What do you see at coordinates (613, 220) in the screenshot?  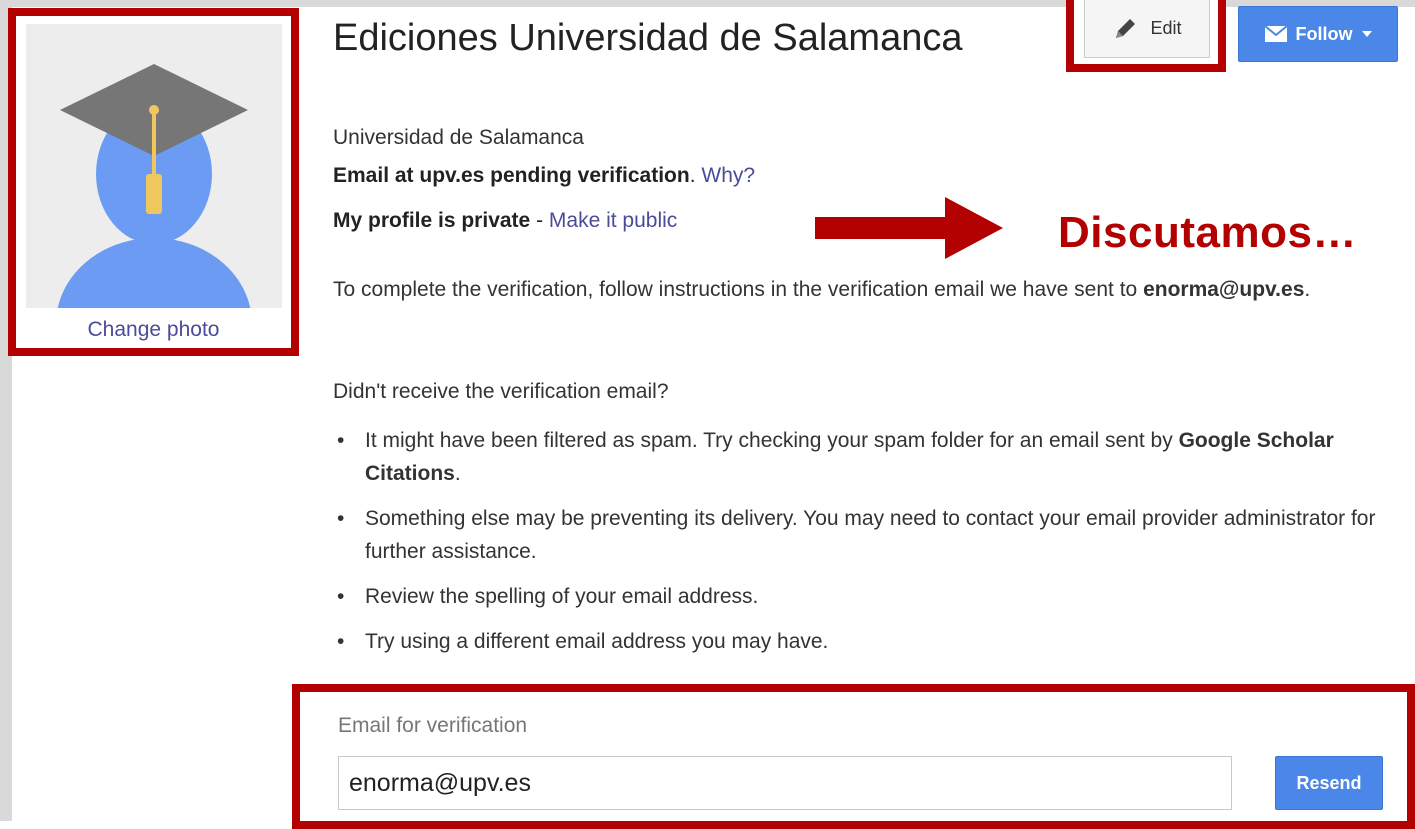 I see `make-public-link: Make it public` at bounding box center [613, 220].